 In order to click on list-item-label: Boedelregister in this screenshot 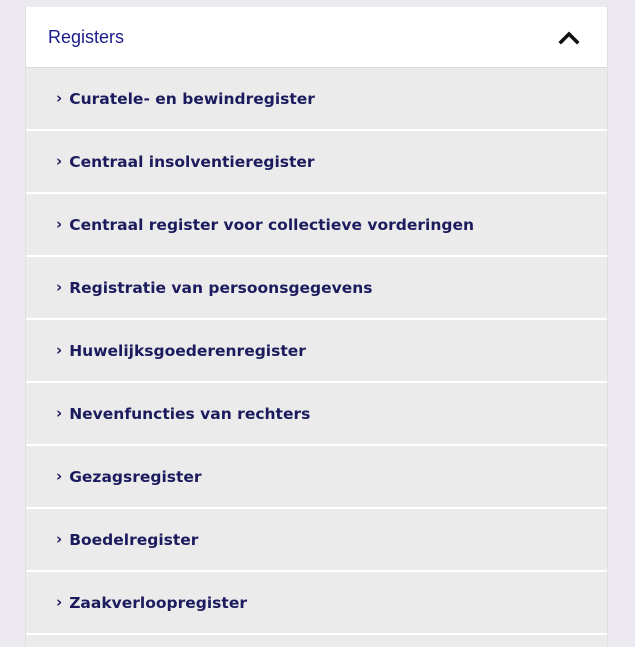, I will do `click(134, 539)`.